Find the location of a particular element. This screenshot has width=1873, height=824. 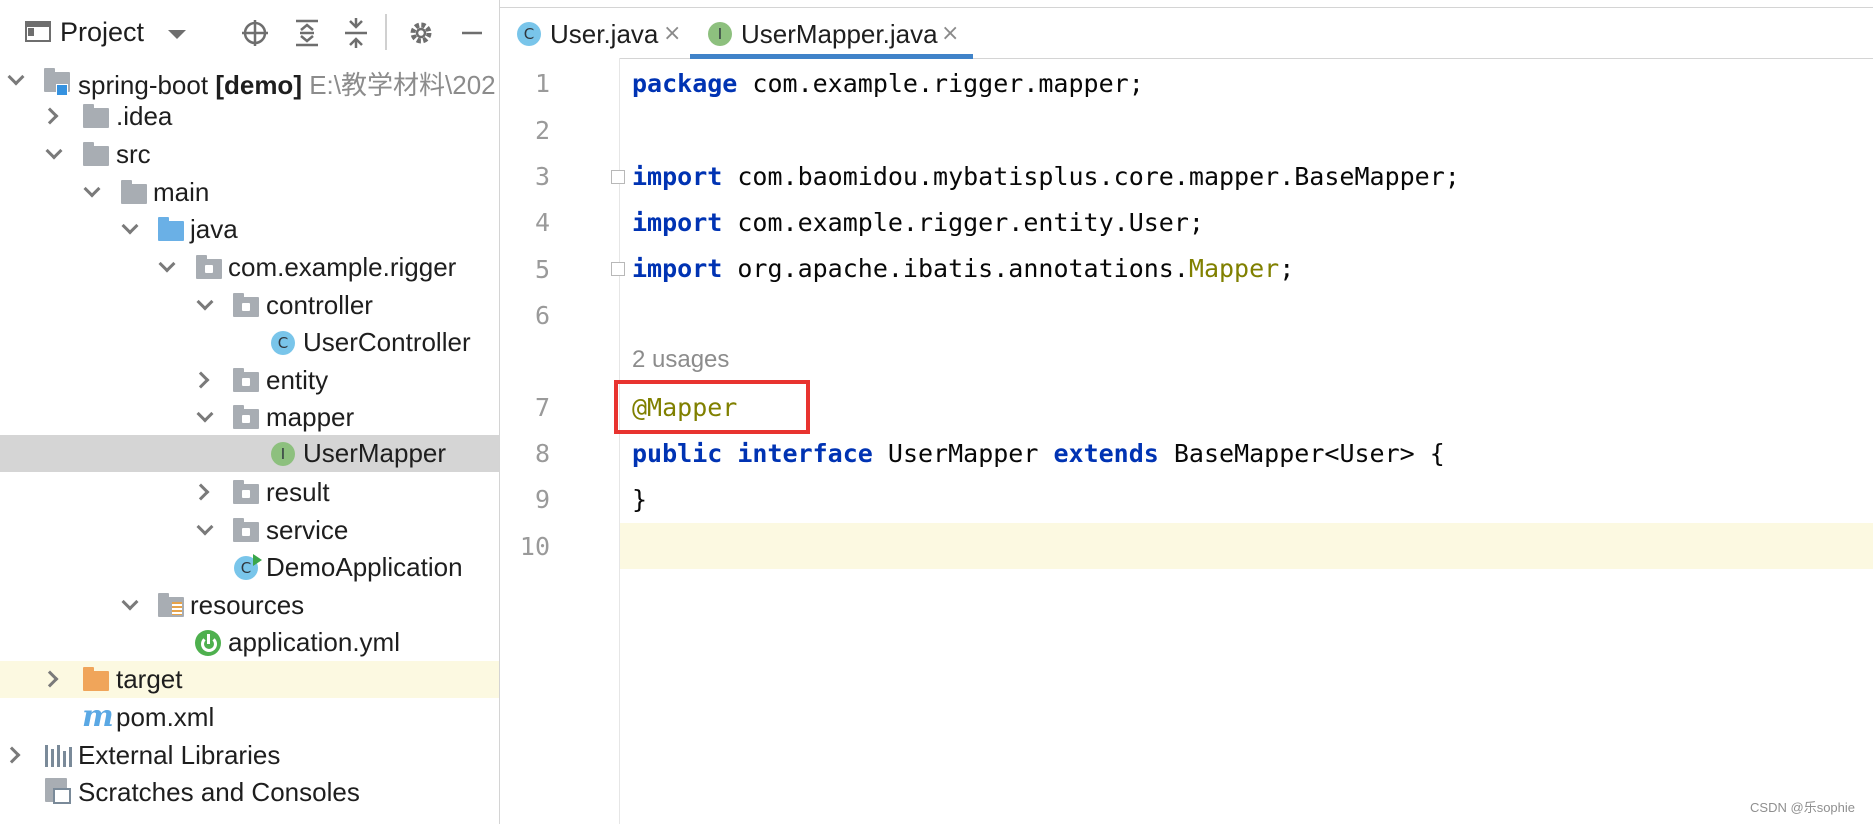

tab-label: User.java is located at coordinates (604, 34).